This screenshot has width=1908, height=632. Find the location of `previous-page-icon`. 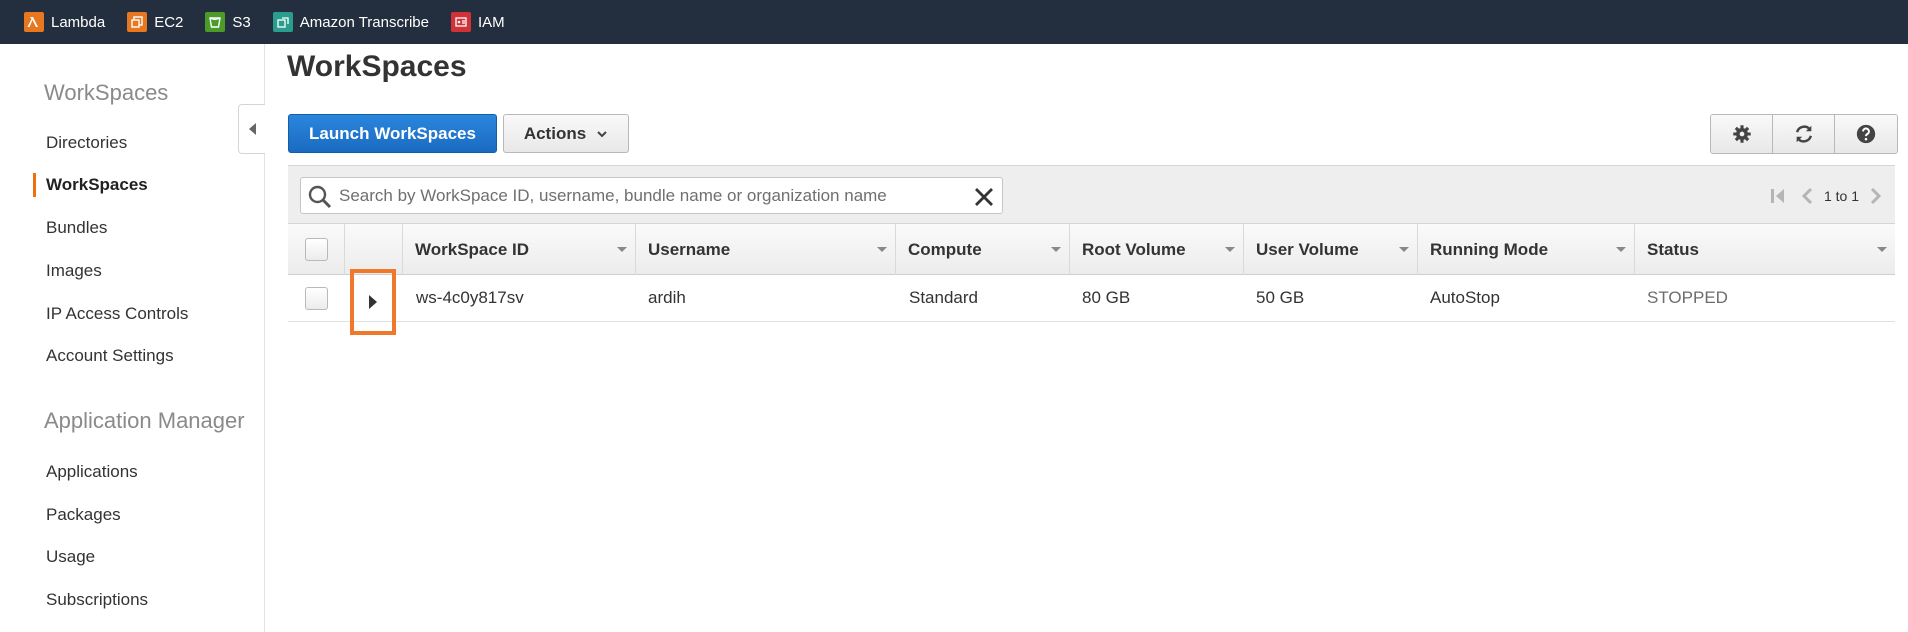

previous-page-icon is located at coordinates (1808, 196).